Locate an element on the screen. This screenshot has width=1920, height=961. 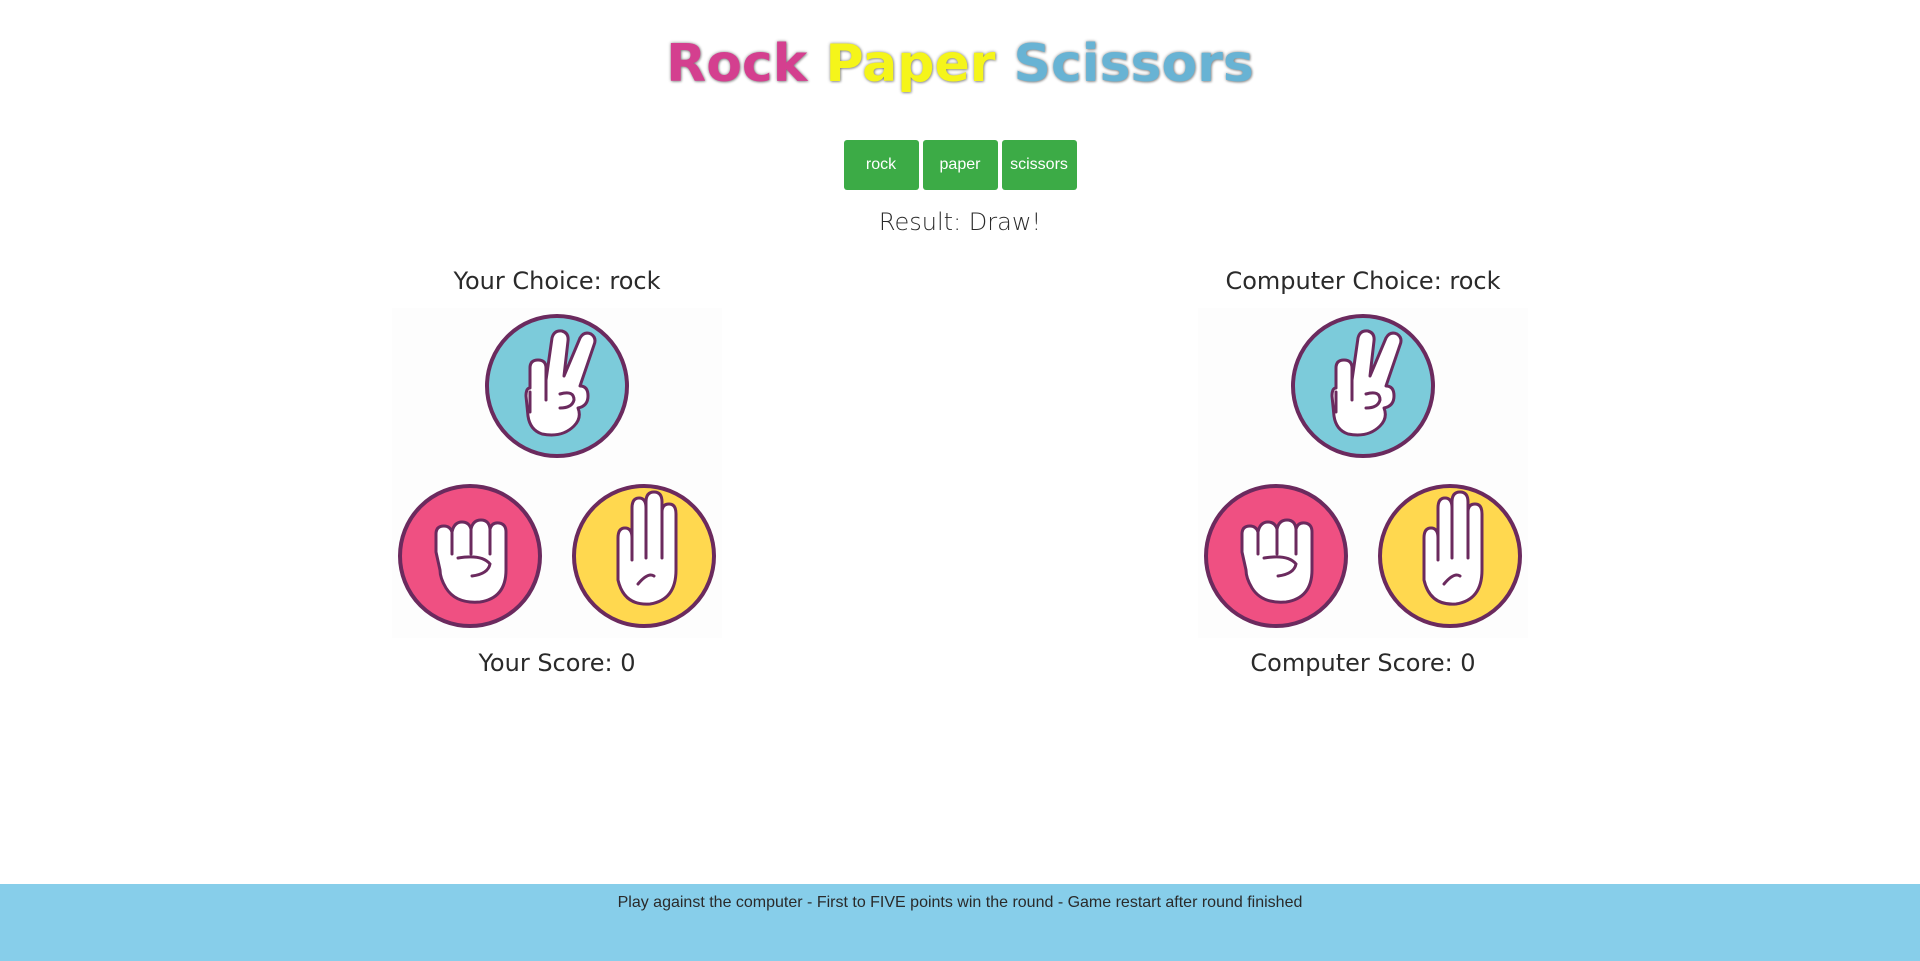
computer-hands-image is located at coordinates (1363, 473).